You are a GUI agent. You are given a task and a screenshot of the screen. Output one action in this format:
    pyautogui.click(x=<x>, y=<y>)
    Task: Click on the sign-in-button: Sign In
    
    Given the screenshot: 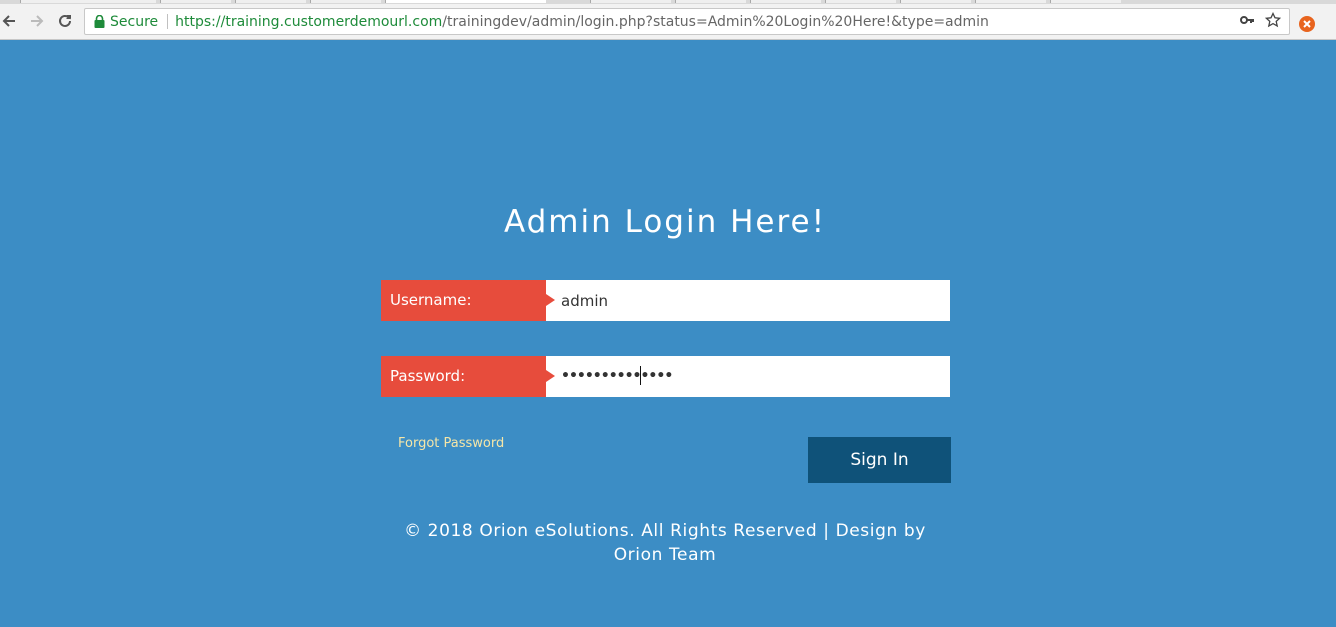 What is the action you would take?
    pyautogui.click(x=879, y=460)
    